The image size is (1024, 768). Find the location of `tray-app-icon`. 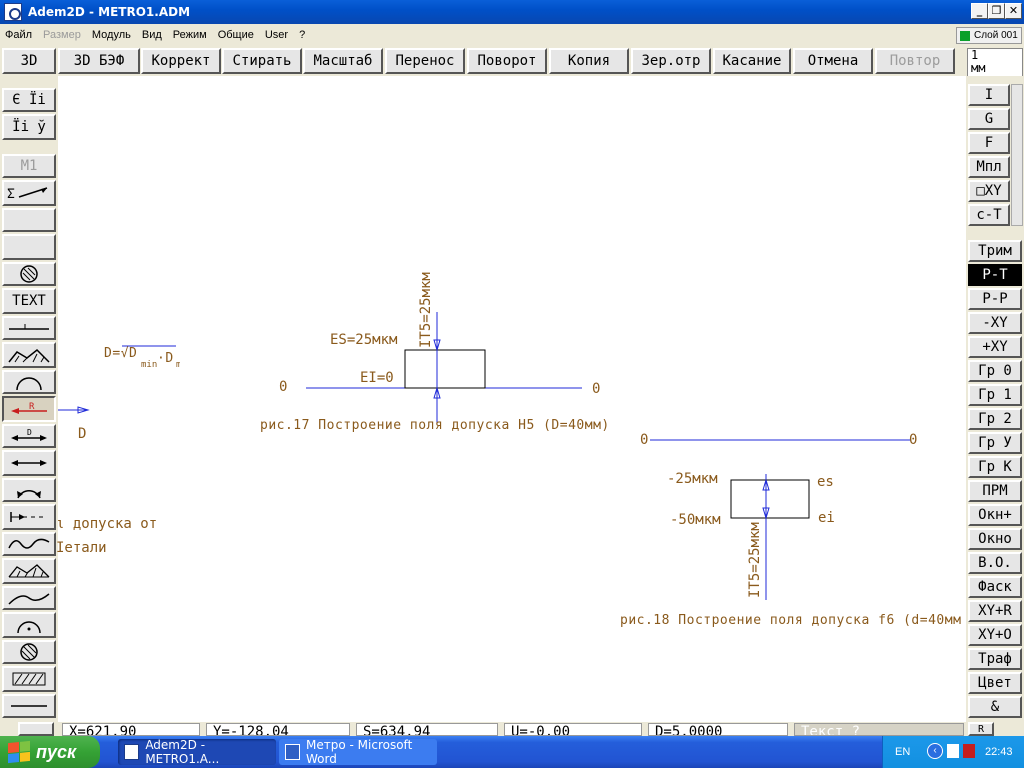

tray-app-icon is located at coordinates (953, 751).